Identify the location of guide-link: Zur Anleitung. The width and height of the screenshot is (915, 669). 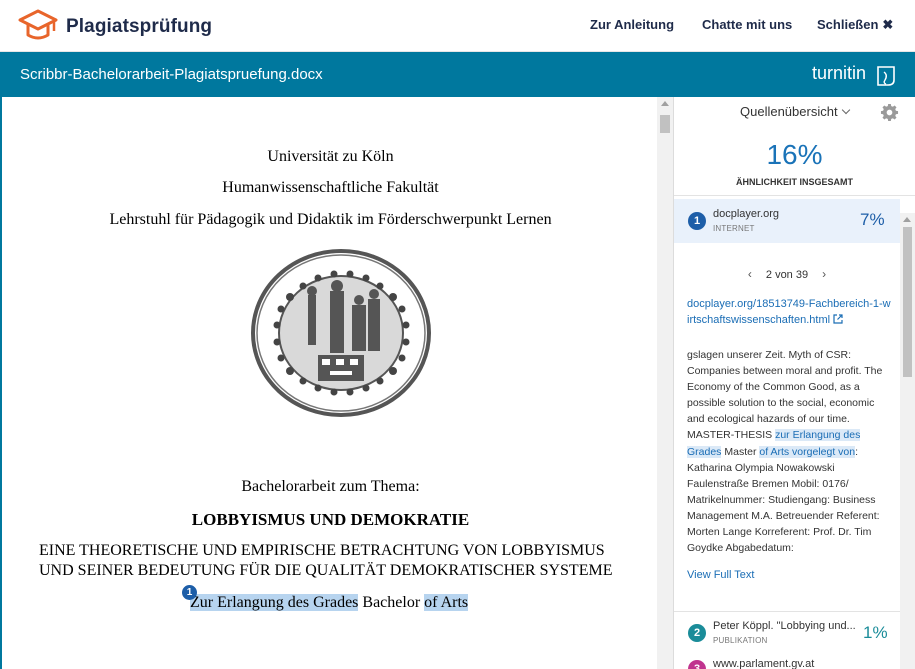
(632, 24).